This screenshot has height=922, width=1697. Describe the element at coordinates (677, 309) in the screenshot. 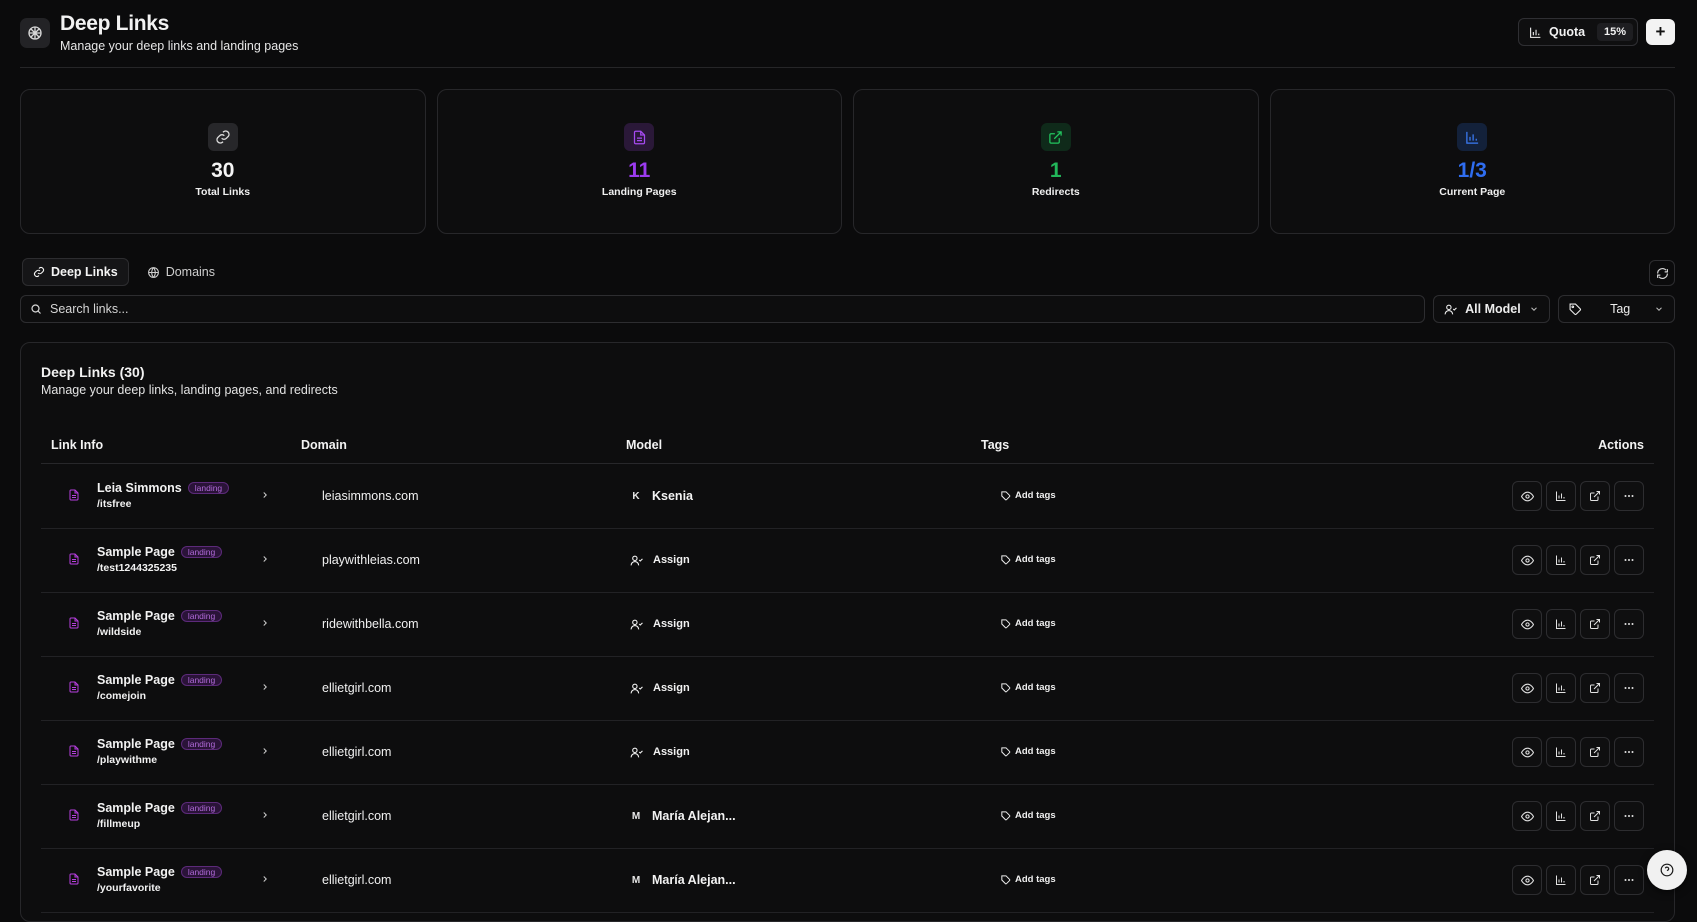

I see `search-input` at that location.